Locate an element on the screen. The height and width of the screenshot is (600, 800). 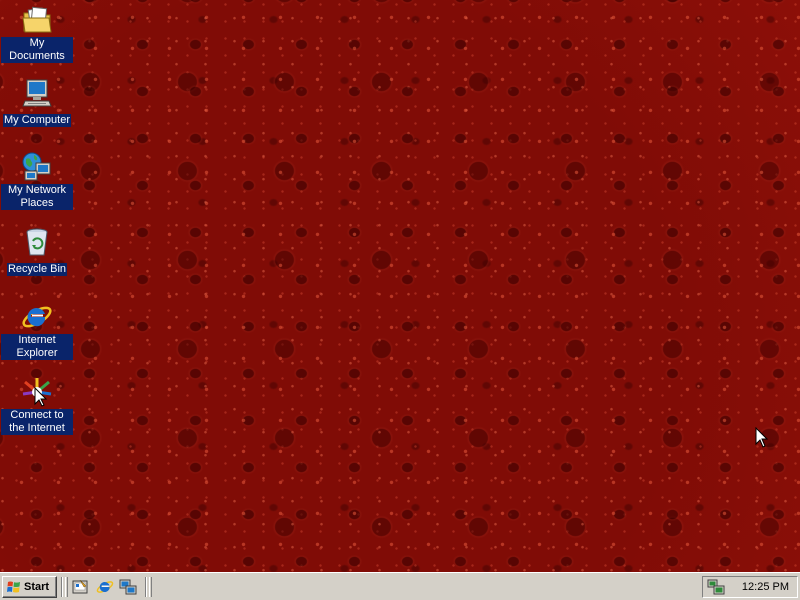
desktop-icon-label: Connect to the Internet is located at coordinates (37, 422).